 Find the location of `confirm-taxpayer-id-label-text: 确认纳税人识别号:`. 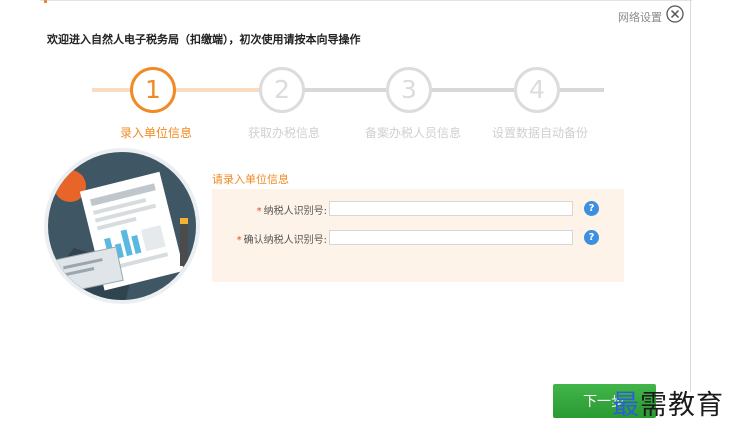

confirm-taxpayer-id-label-text: 确认纳税人识别号: is located at coordinates (285, 240).